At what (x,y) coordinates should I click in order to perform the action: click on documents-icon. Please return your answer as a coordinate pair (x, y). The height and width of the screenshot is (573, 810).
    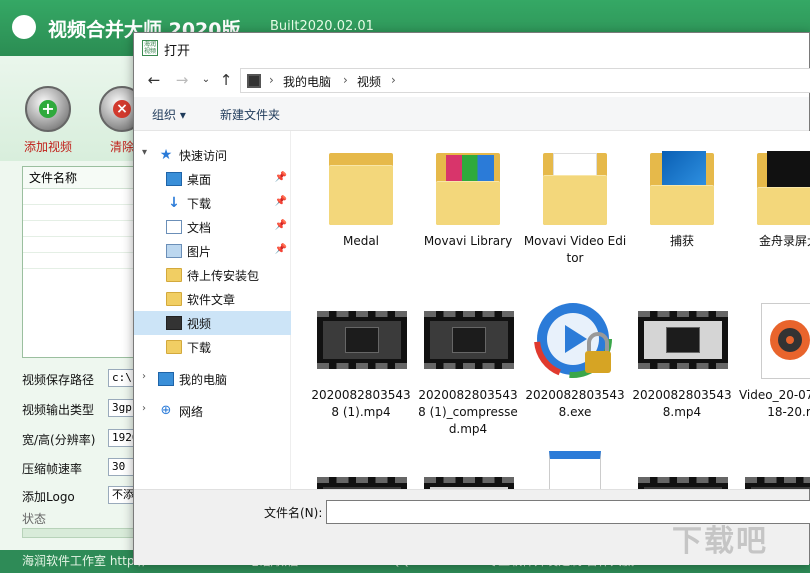
    Looking at the image, I should click on (174, 227).